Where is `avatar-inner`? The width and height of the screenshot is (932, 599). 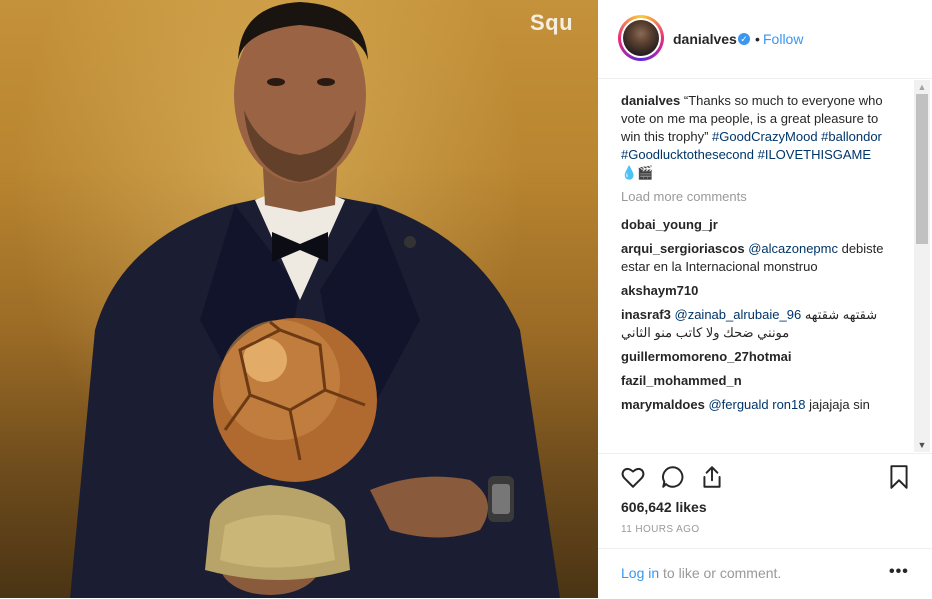 avatar-inner is located at coordinates (641, 38).